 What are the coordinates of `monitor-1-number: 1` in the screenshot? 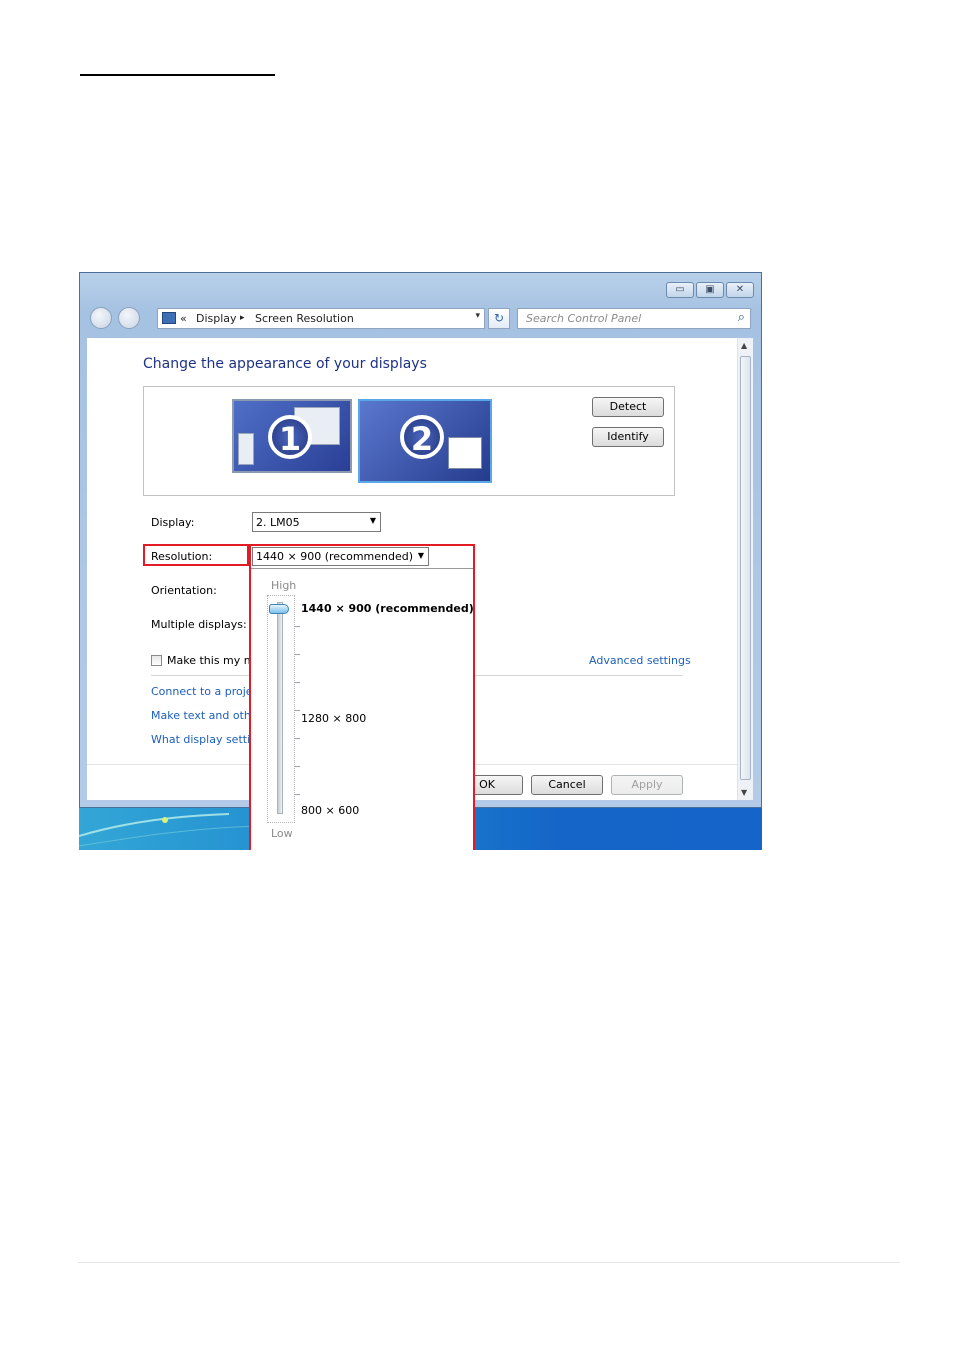 It's located at (290, 437).